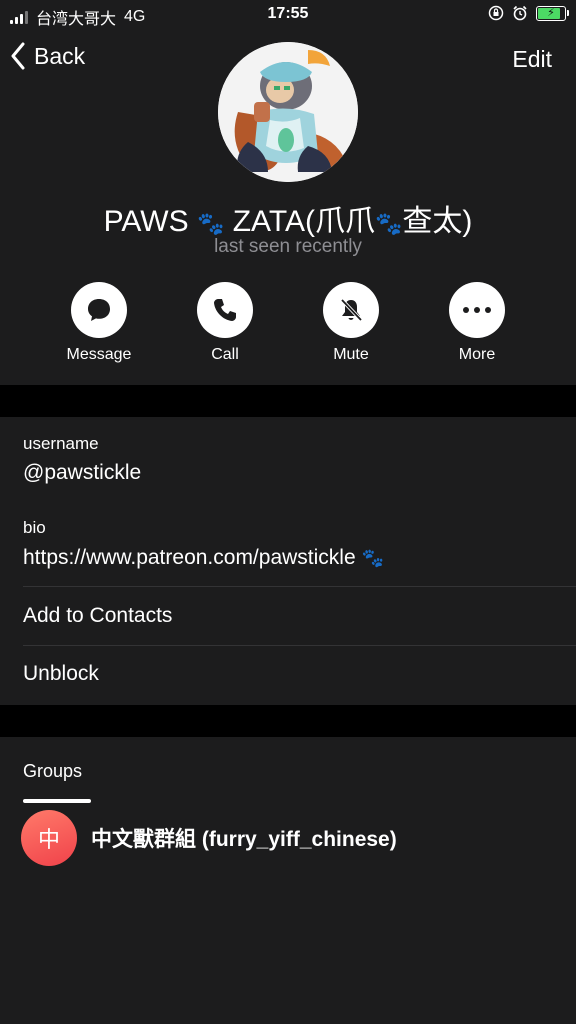  Describe the element at coordinates (146, 221) in the screenshot. I see `name-part-1: PAWS` at that location.